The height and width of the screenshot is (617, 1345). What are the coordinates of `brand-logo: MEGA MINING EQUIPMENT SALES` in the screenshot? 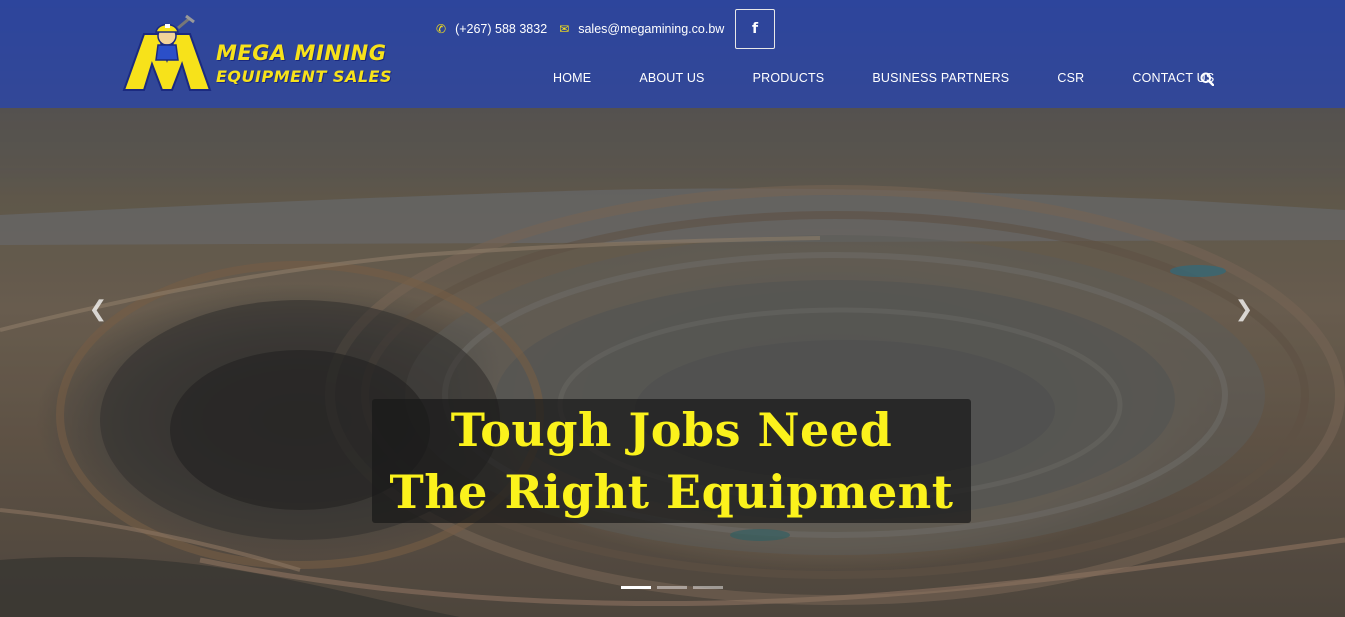 It's located at (257, 54).